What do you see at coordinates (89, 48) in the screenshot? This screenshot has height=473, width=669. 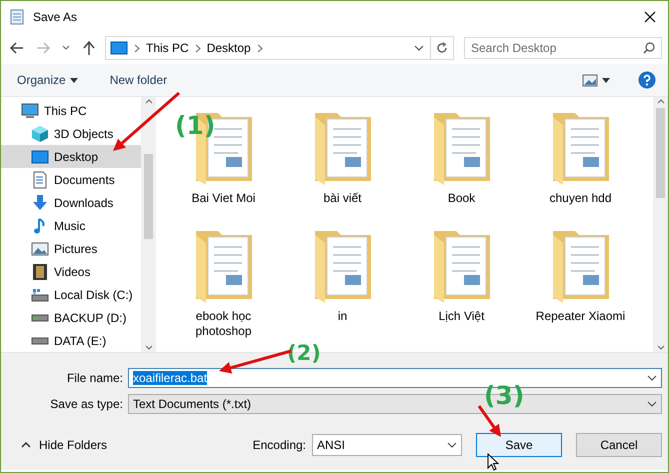 I see `up-arrow-icon` at bounding box center [89, 48].